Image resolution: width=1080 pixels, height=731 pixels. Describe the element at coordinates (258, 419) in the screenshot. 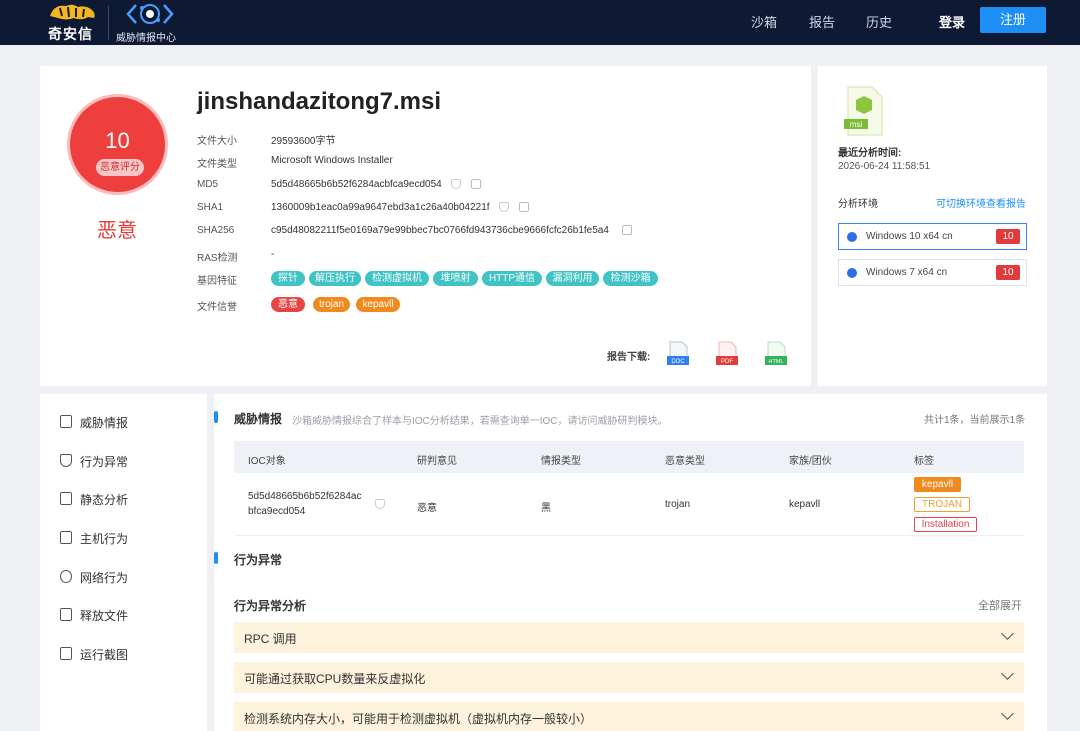

I see `threat-intel-title: 威胁情报` at that location.